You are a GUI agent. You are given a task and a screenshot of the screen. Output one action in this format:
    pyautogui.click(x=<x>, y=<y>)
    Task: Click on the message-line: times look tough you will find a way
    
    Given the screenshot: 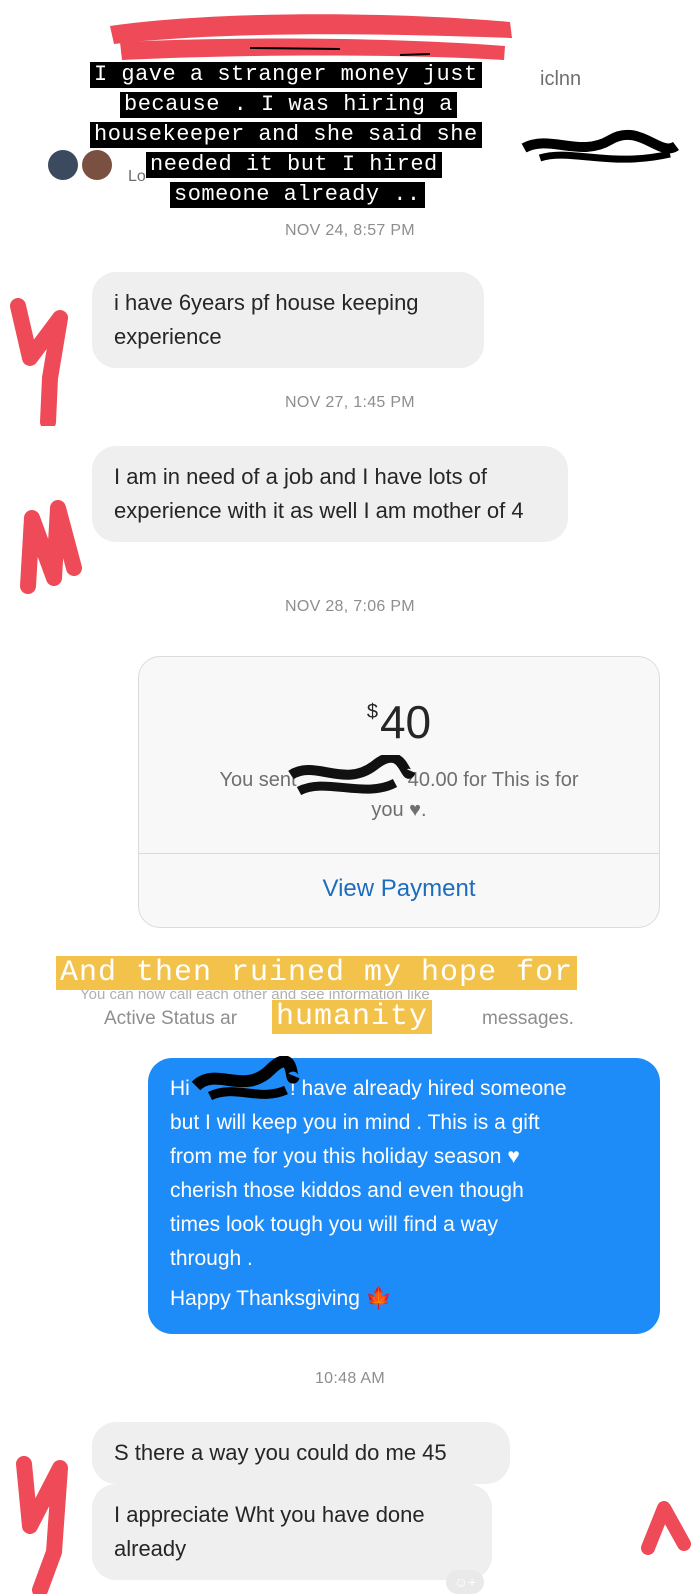 What is the action you would take?
    pyautogui.click(x=334, y=1224)
    